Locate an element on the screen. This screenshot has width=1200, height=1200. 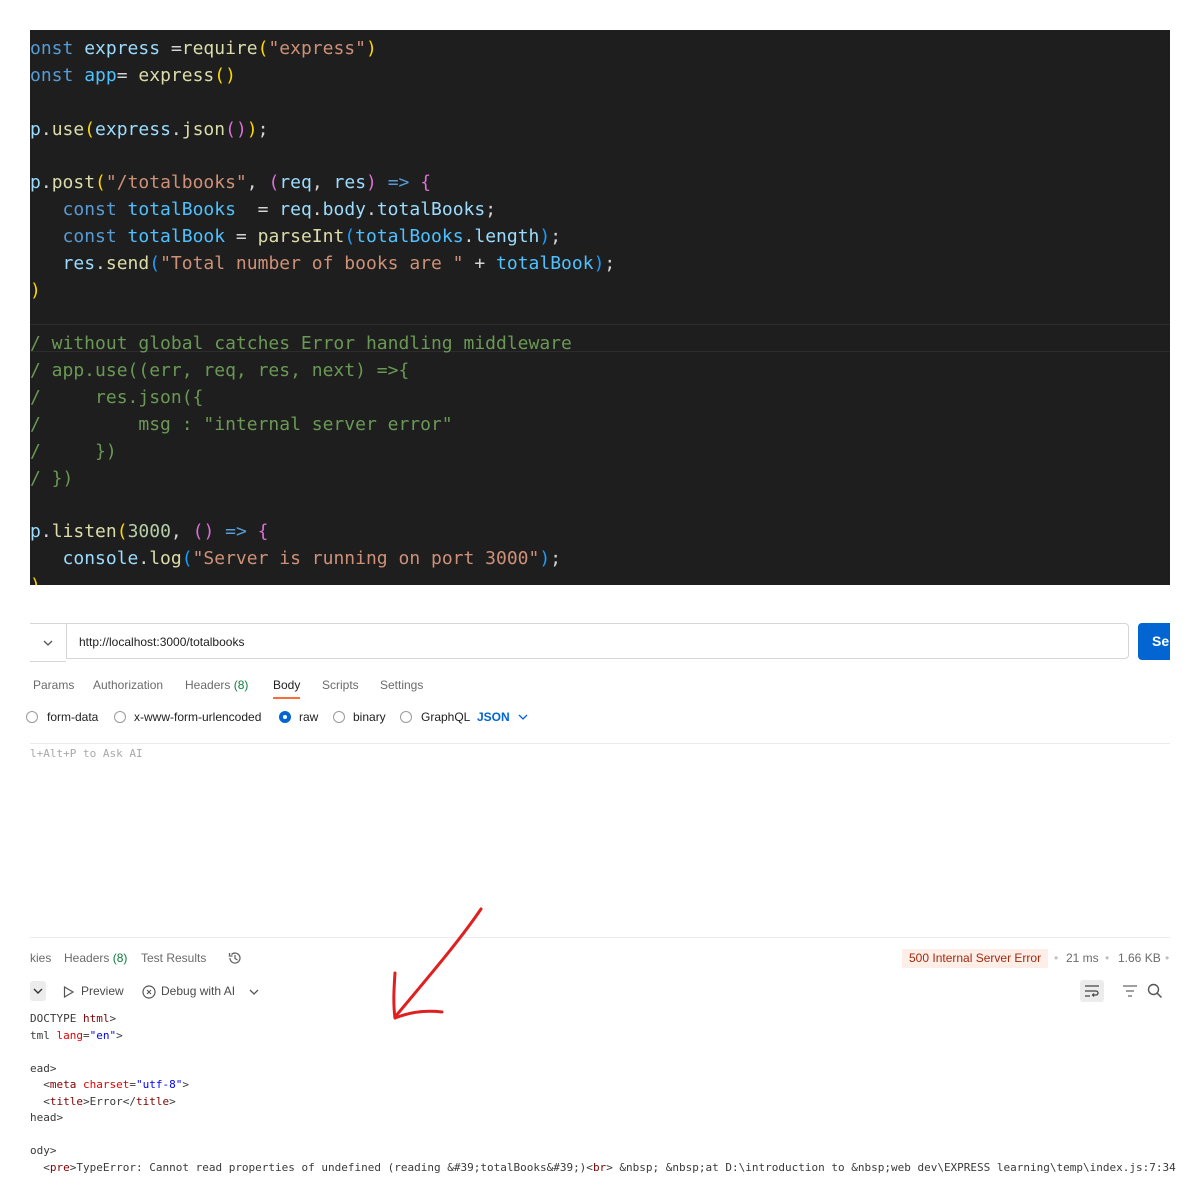
tab-test-results: Test Results is located at coordinates (173, 958).